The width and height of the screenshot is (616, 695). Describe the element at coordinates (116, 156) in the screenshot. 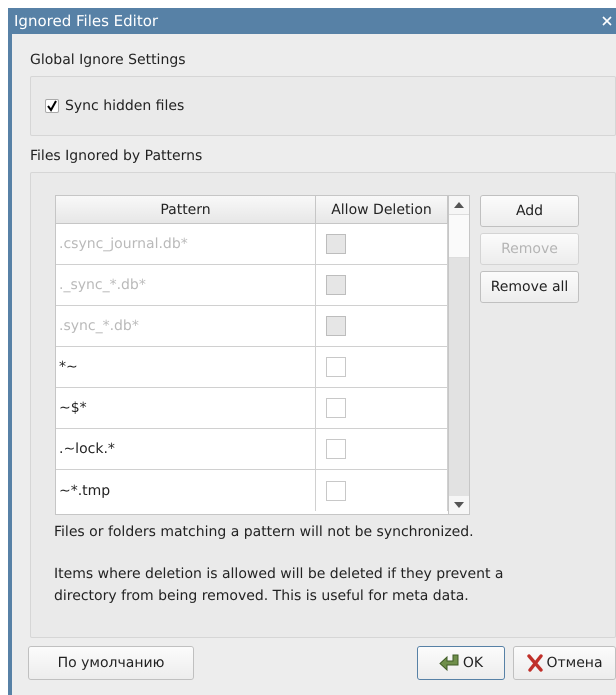

I see `section-heading: Files Ignored by Patterns` at that location.